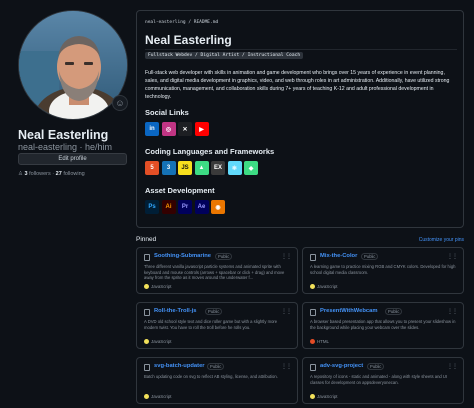 Image resolution: width=474 pixels, height=408 pixels. What do you see at coordinates (441, 240) in the screenshot?
I see `customize-pins-link: Customize your pins` at bounding box center [441, 240].